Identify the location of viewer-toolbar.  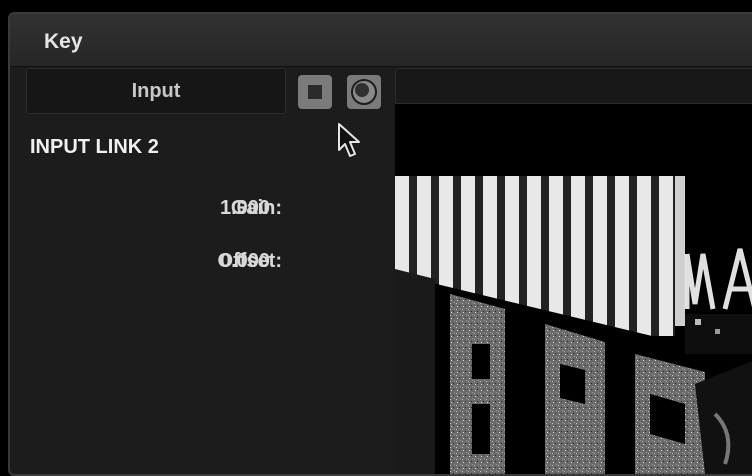
(573, 86).